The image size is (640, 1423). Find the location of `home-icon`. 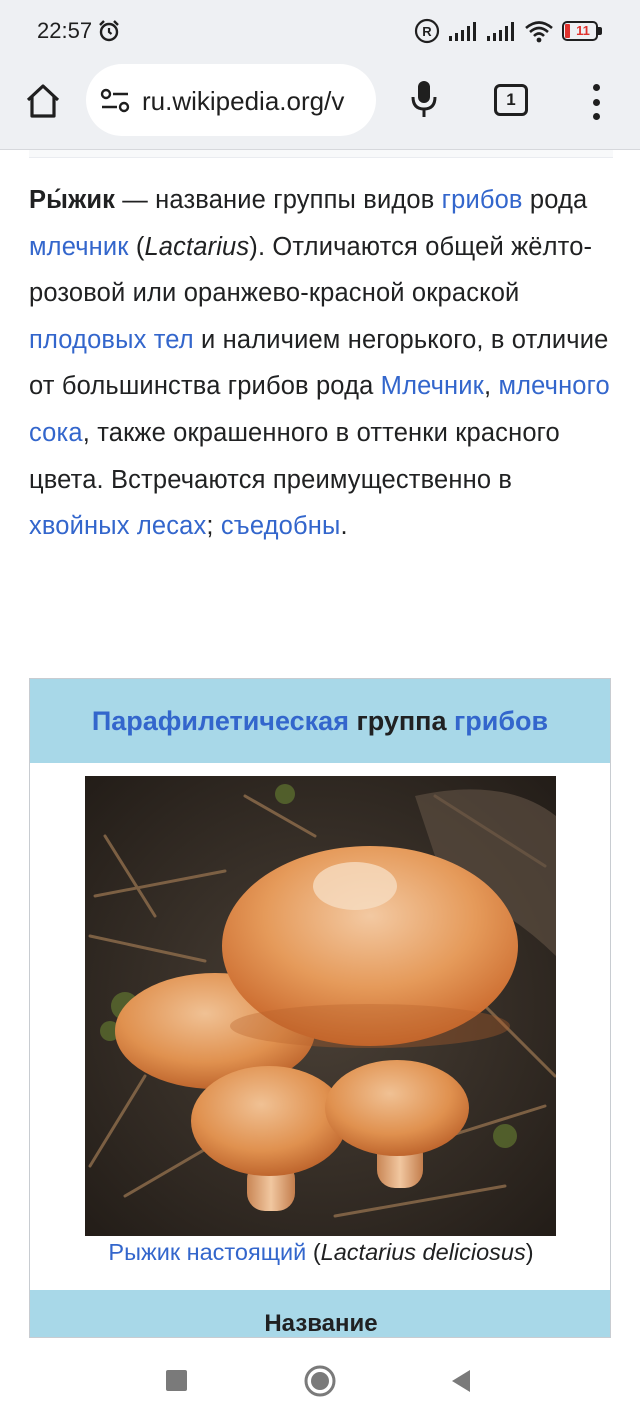

home-icon is located at coordinates (43, 101).